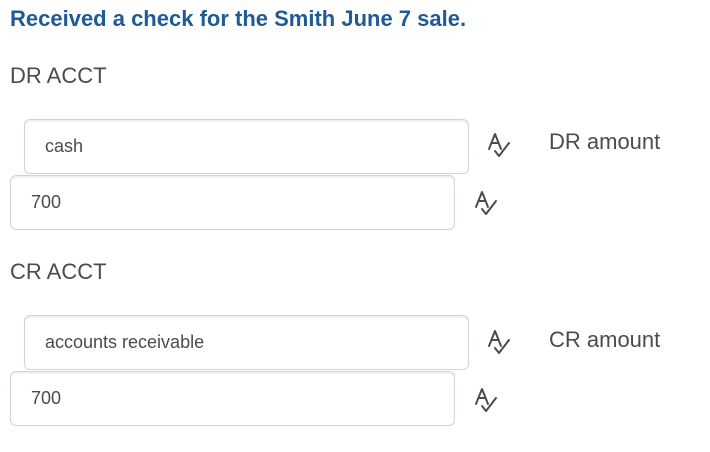 This screenshot has width=710, height=452. What do you see at coordinates (58, 271) in the screenshot?
I see `cr-acct-label: CR ACCT` at bounding box center [58, 271].